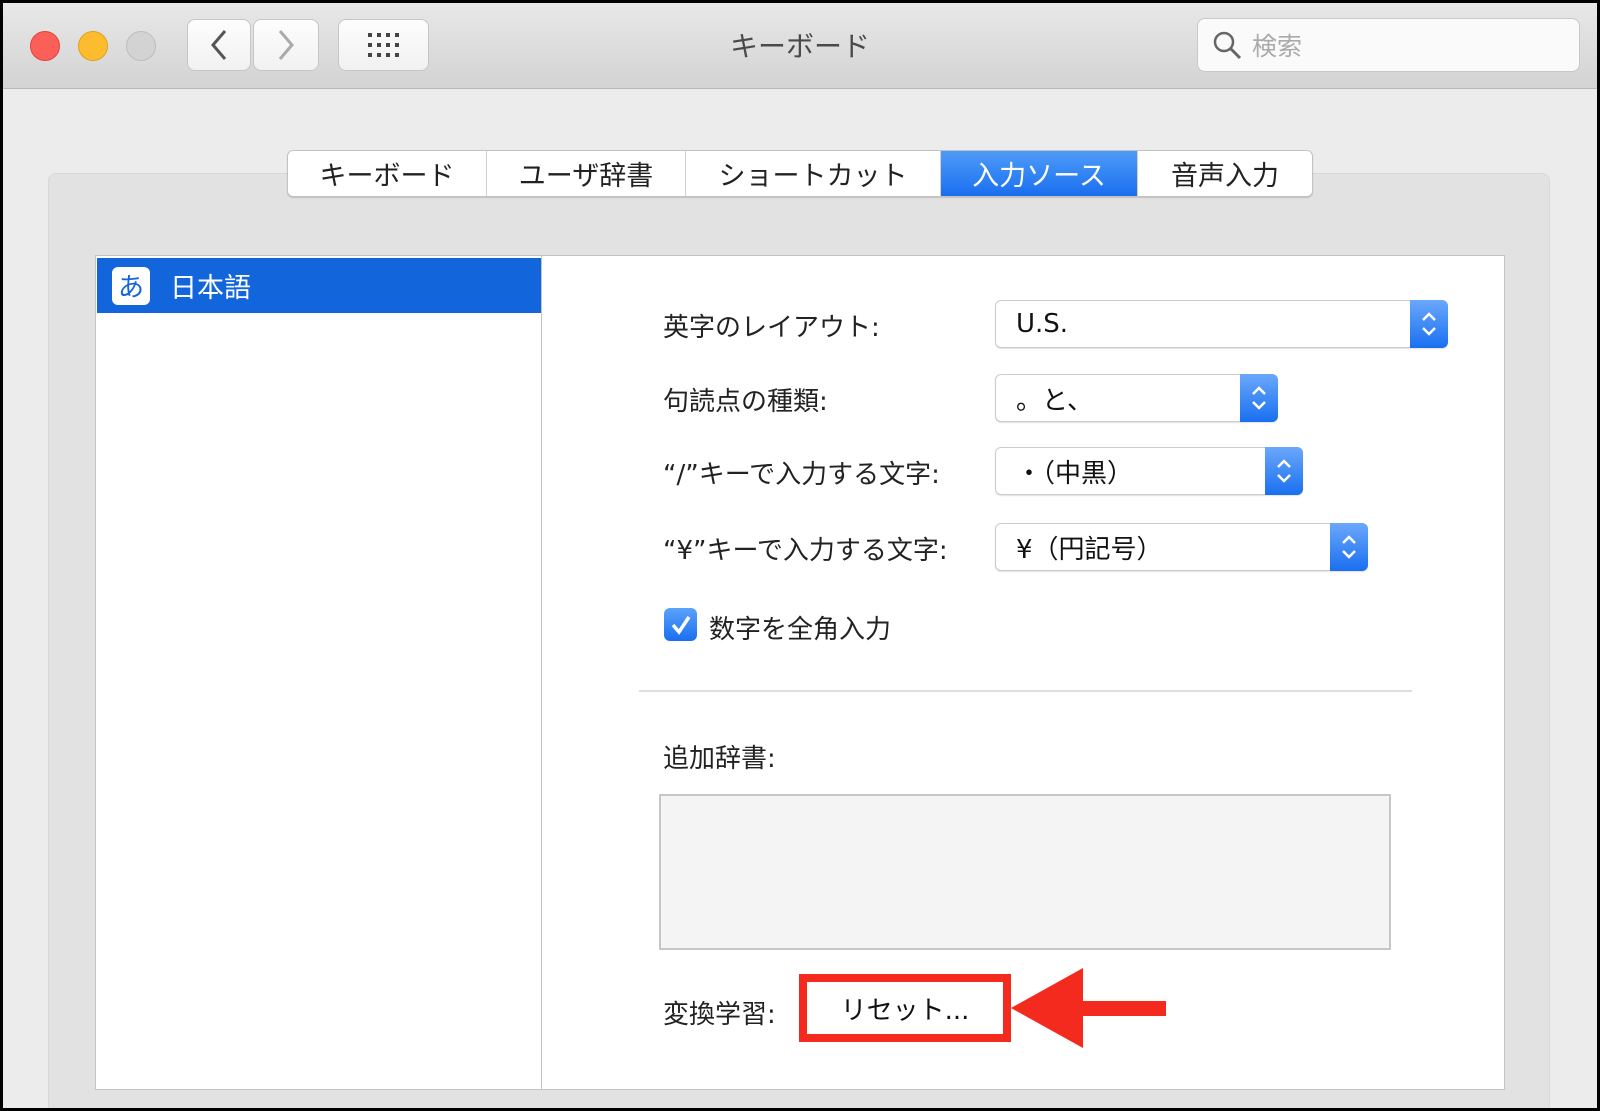 Image resolution: width=1600 pixels, height=1111 pixels. What do you see at coordinates (1025, 872) in the screenshot?
I see `dictionaries-list` at bounding box center [1025, 872].